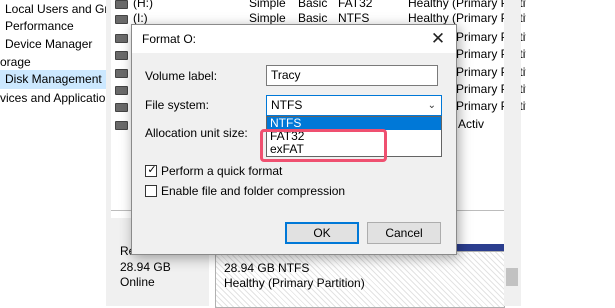 Image resolution: width=615 pixels, height=308 pixels. Describe the element at coordinates (53, 98) in the screenshot. I see `tree-item-services-and-applications: vices and Applicatio` at that location.